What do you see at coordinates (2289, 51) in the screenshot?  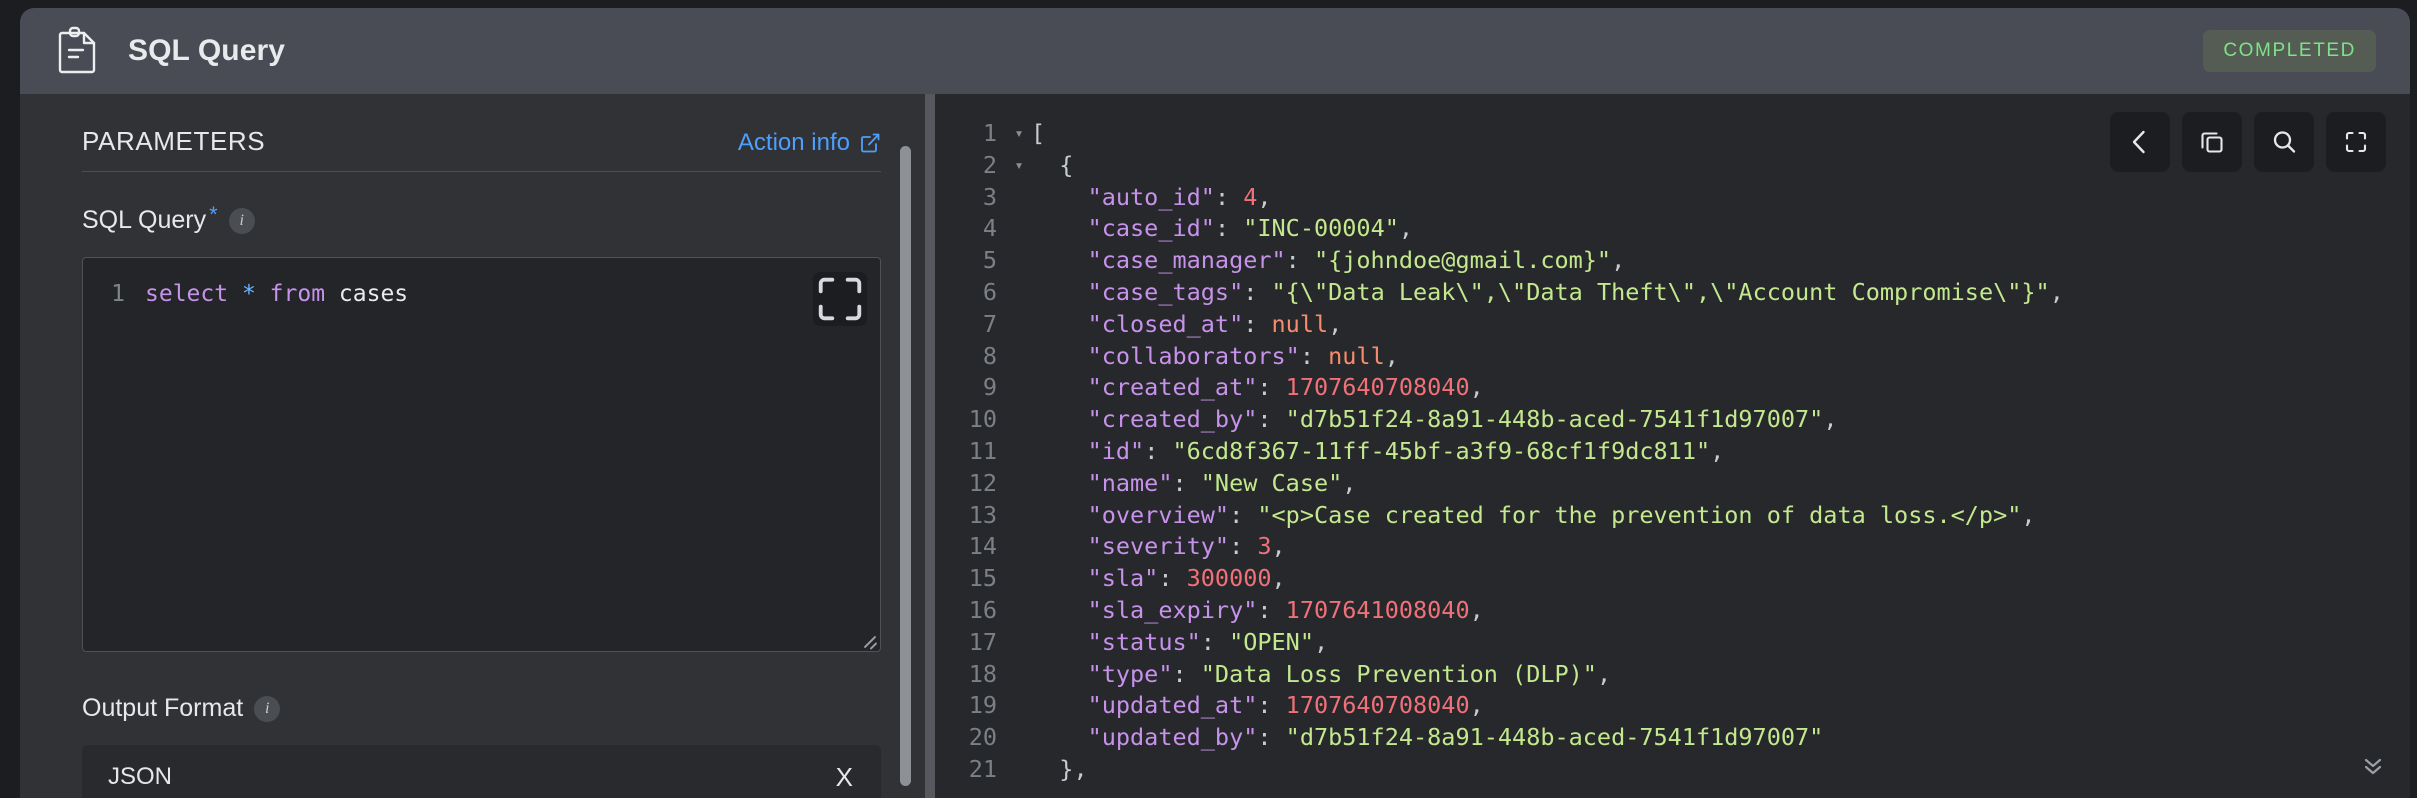 I see `status-badge: COMPLETED` at bounding box center [2289, 51].